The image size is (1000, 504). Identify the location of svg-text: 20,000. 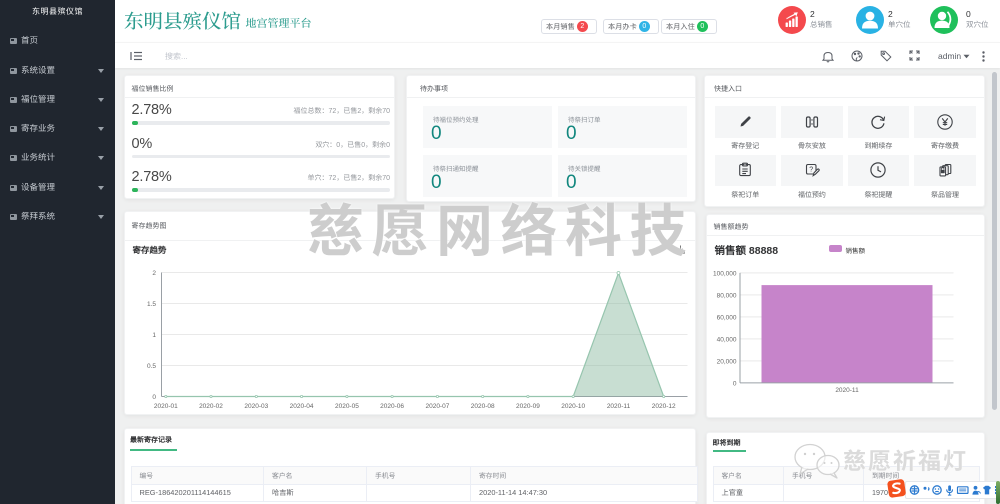
(726, 361).